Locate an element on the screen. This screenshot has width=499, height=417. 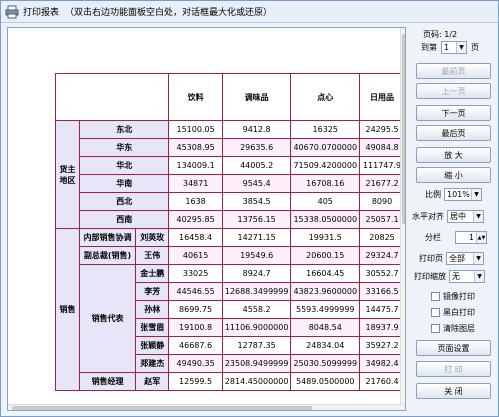
goto-page-row: 到第 1 ▼ 页 is located at coordinates (450, 47).